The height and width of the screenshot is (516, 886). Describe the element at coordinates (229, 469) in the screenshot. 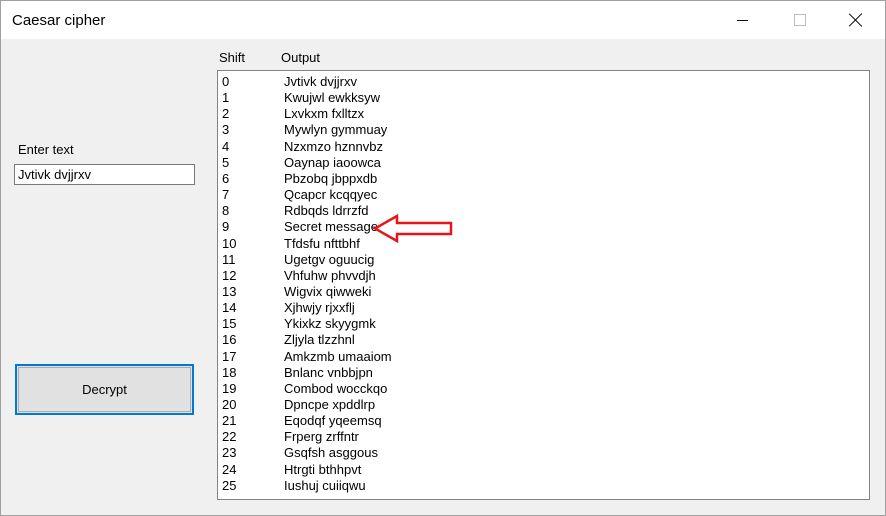

I see `shift-value: 24` at that location.